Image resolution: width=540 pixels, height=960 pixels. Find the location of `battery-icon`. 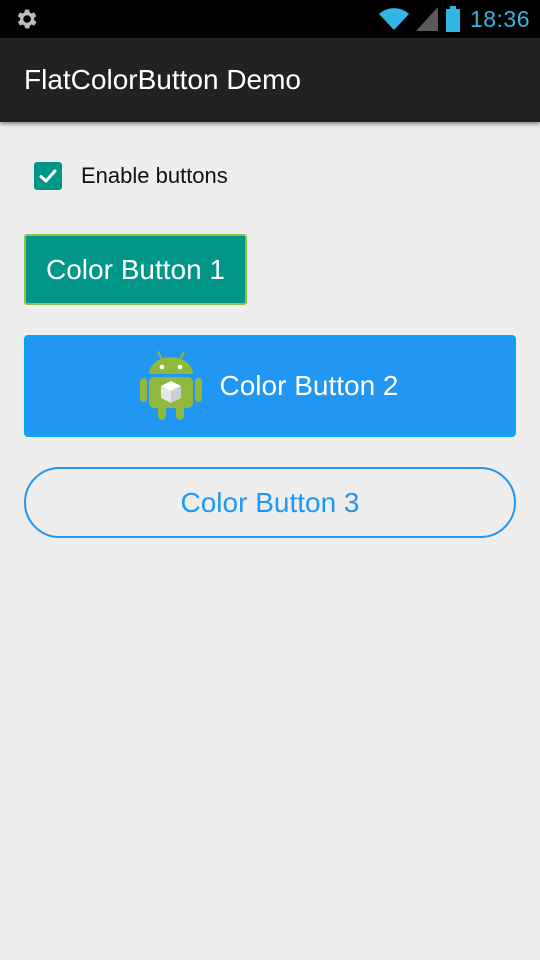

battery-icon is located at coordinates (452, 19).